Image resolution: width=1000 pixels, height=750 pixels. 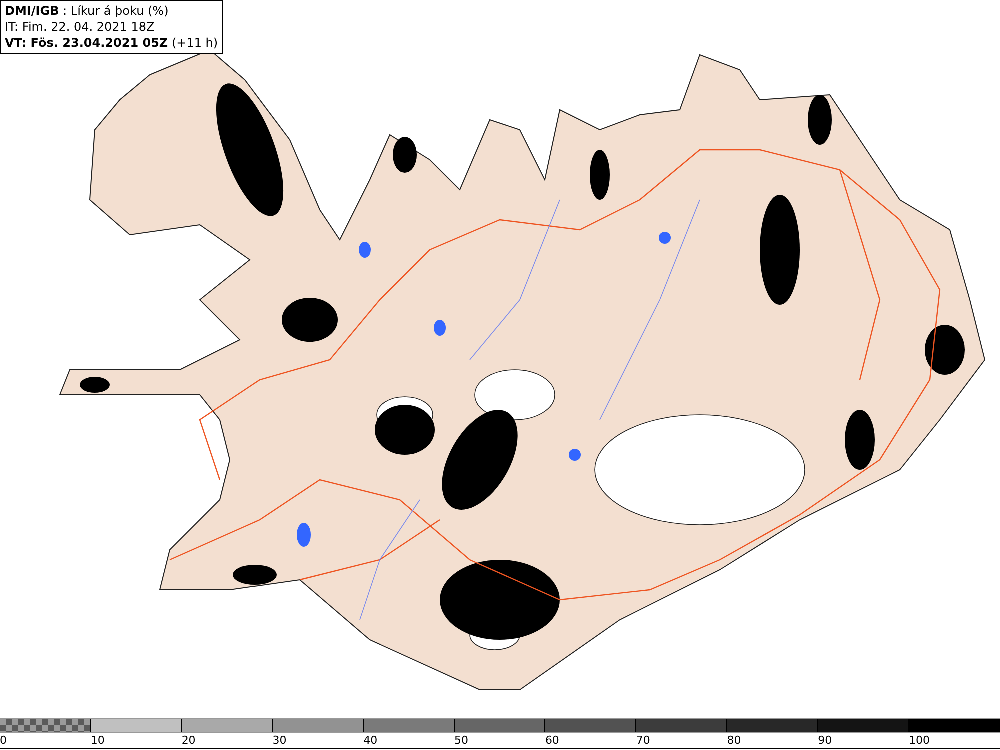 I want to click on legend-label: 20, so click(x=189, y=740).